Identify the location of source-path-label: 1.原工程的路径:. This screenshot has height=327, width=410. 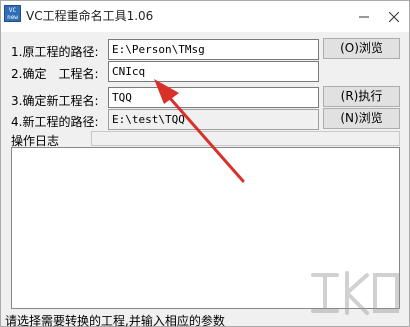
(55, 52).